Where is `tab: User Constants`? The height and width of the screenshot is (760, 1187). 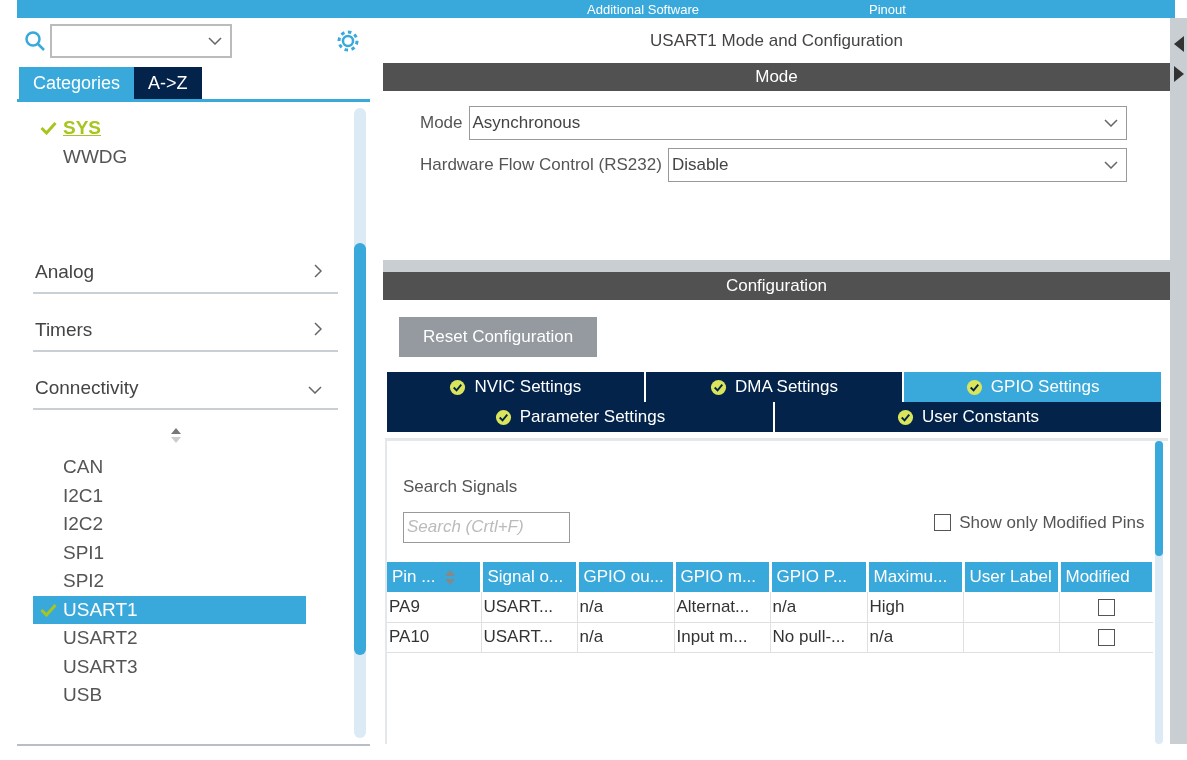
tab: User Constants is located at coordinates (968, 417).